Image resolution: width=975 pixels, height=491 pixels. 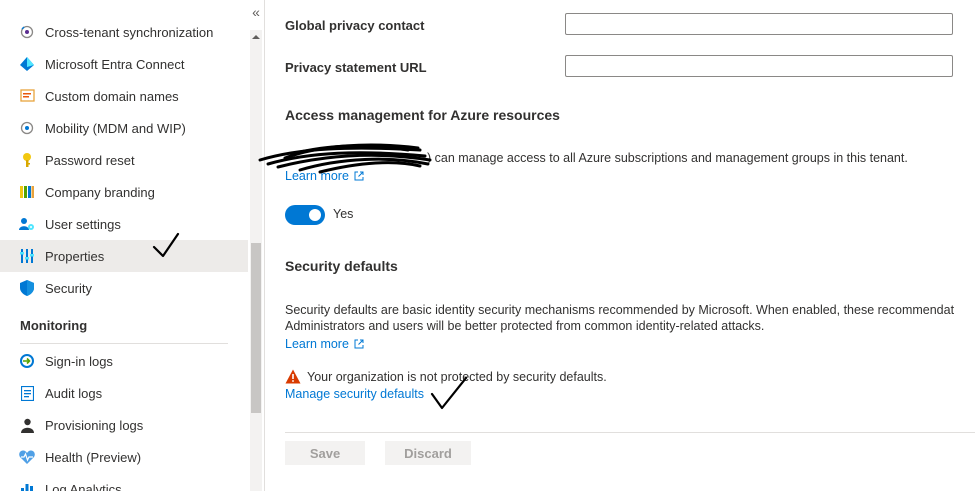 What do you see at coordinates (93, 457) in the screenshot?
I see `sidebar-item-label: Health (Preview)` at bounding box center [93, 457].